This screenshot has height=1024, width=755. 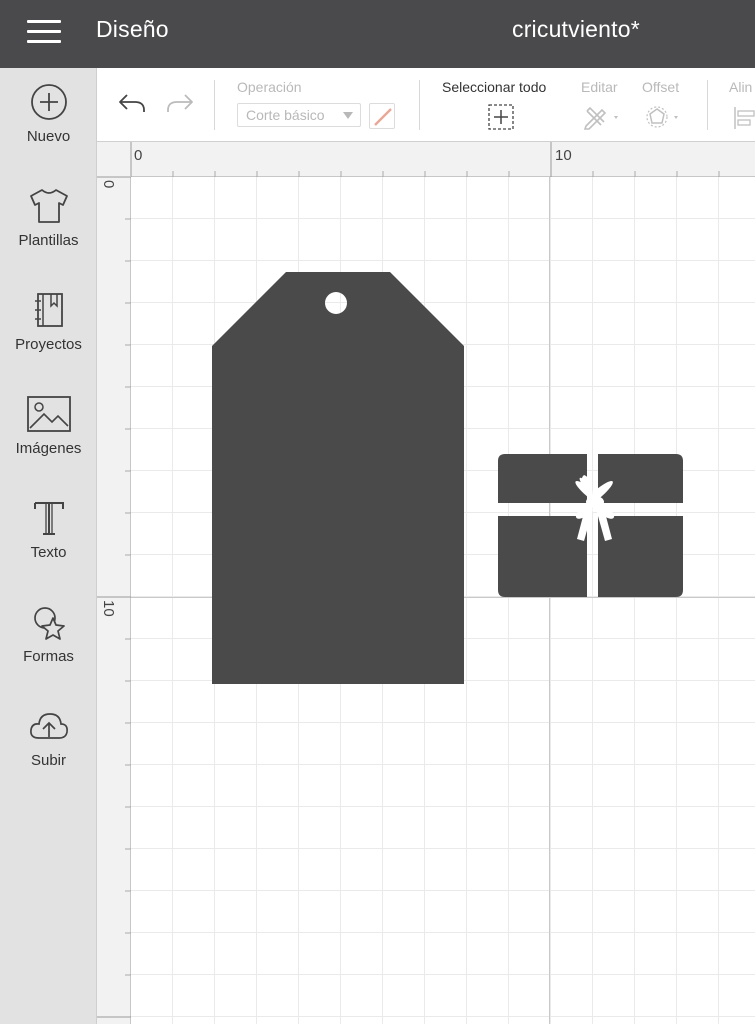 What do you see at coordinates (49, 623) in the screenshot?
I see `shapes-icon` at bounding box center [49, 623].